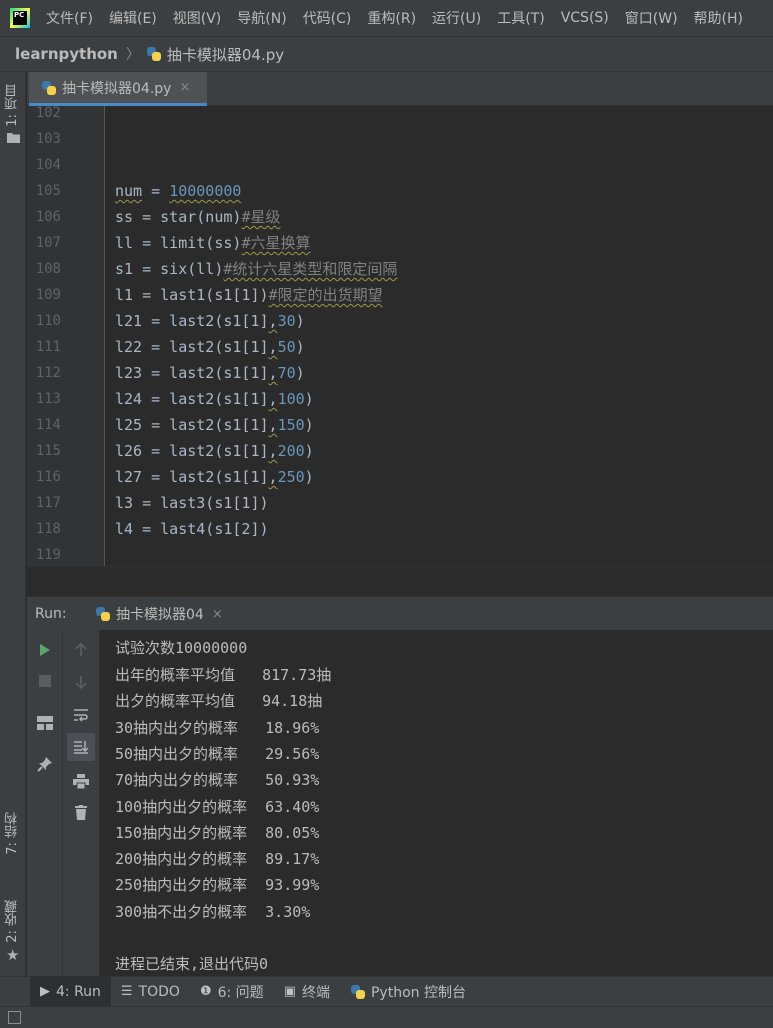 The width and height of the screenshot is (773, 1028). What do you see at coordinates (48, 425) in the screenshot?
I see `line-number: 114` at bounding box center [48, 425].